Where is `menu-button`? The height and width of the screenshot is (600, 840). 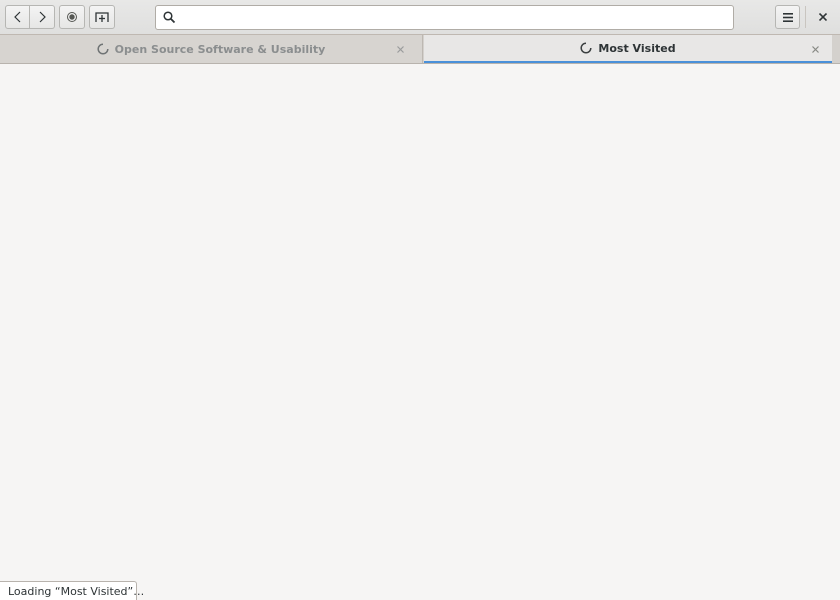 menu-button is located at coordinates (787, 17).